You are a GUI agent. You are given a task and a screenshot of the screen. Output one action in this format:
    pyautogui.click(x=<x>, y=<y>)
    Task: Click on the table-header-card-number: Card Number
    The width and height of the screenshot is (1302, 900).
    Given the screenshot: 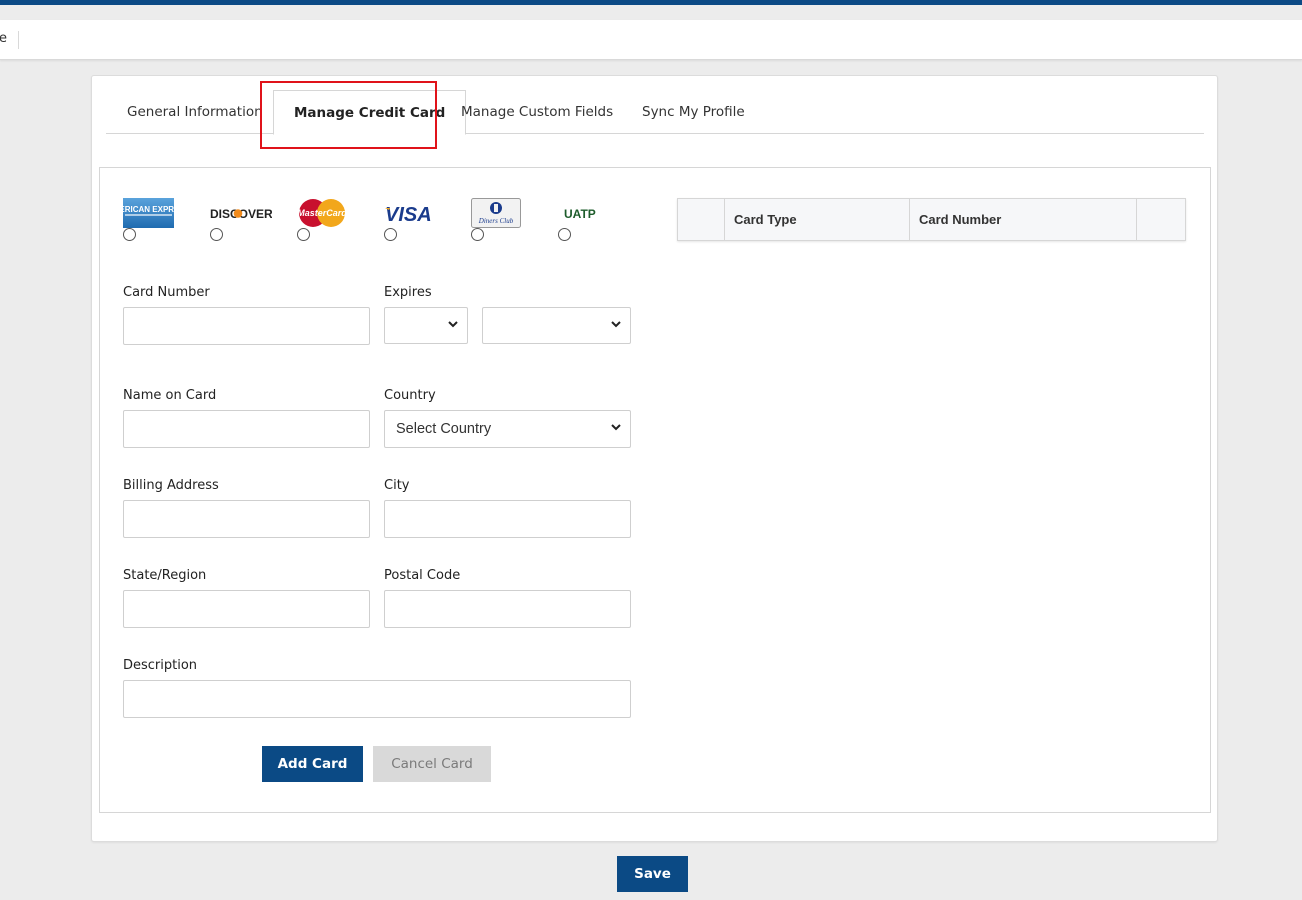 What is the action you would take?
    pyautogui.click(x=1023, y=219)
    